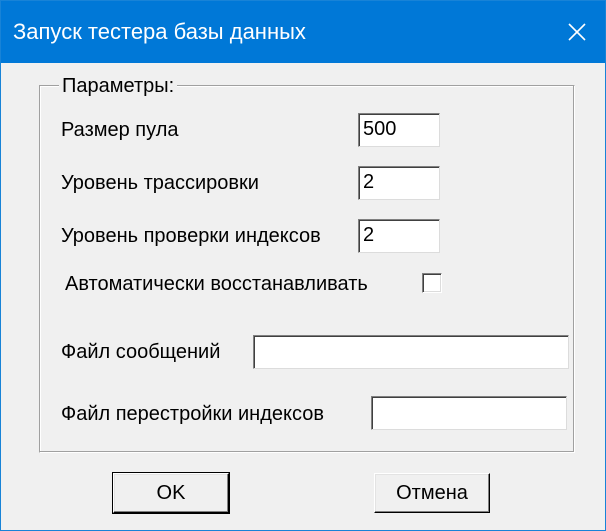 This screenshot has height=531, width=606. What do you see at coordinates (118, 86) in the screenshot?
I see `parameters-group-label: Параметры:` at bounding box center [118, 86].